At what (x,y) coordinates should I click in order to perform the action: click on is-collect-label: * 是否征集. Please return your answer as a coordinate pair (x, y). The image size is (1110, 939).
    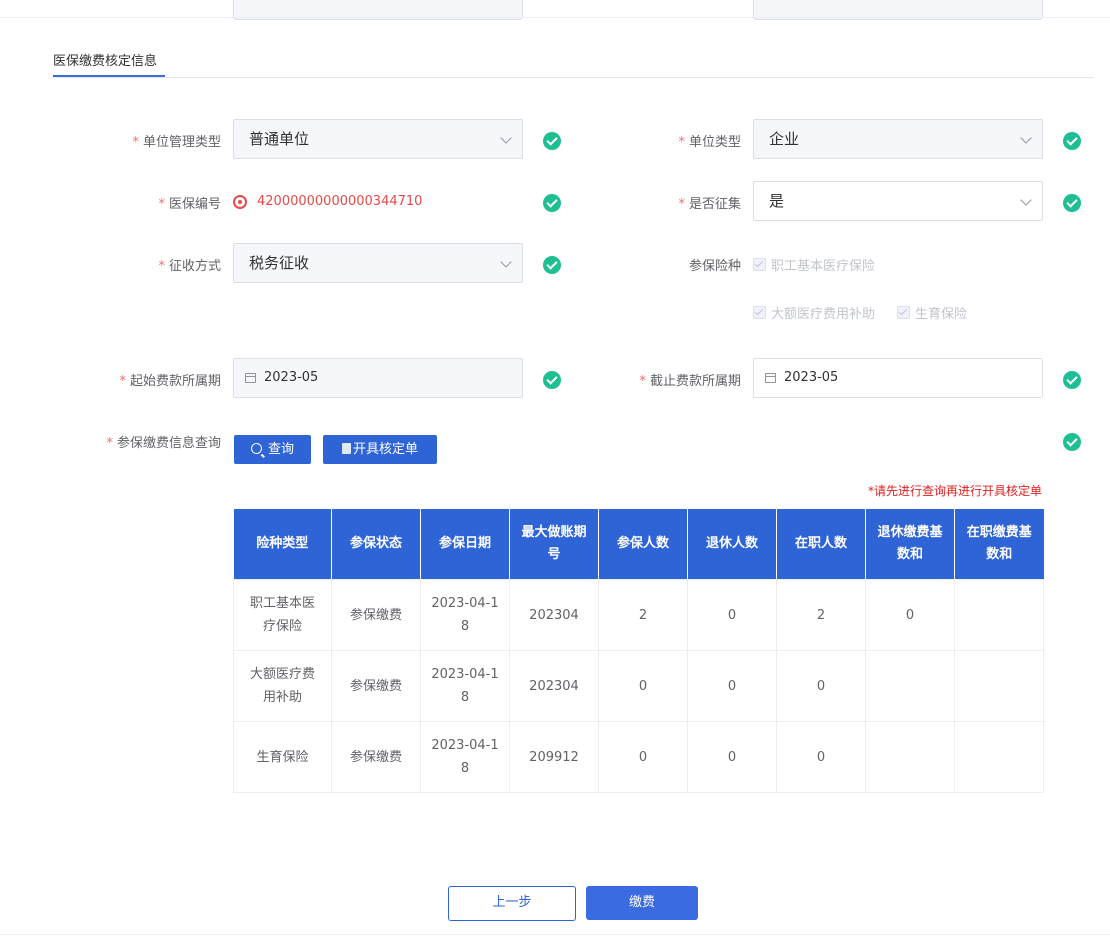
    Looking at the image, I should click on (709, 204).